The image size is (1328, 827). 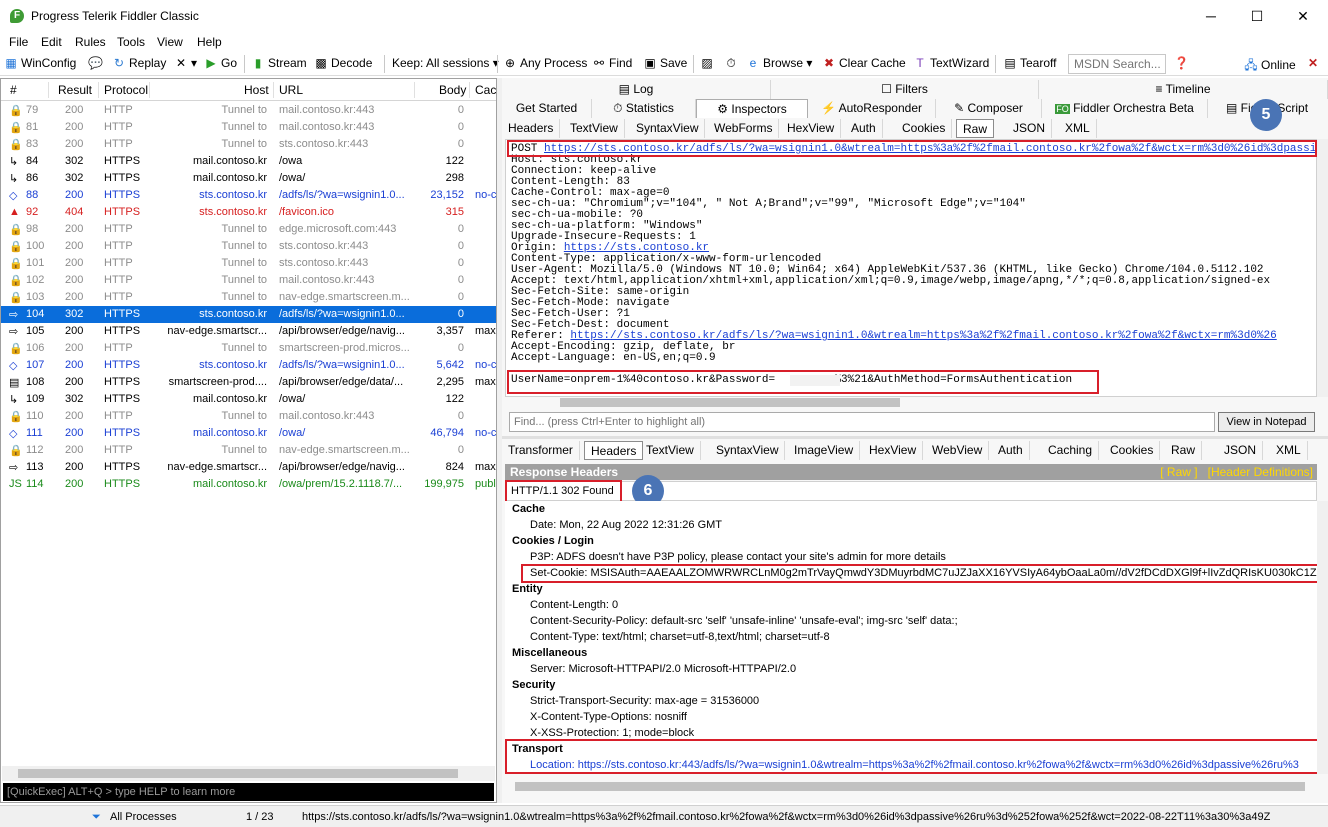 I want to click on table-row: 🔒 83 200 HTTP Tunnel to sts.contoso.kr:443 0, so click(x=248, y=144).